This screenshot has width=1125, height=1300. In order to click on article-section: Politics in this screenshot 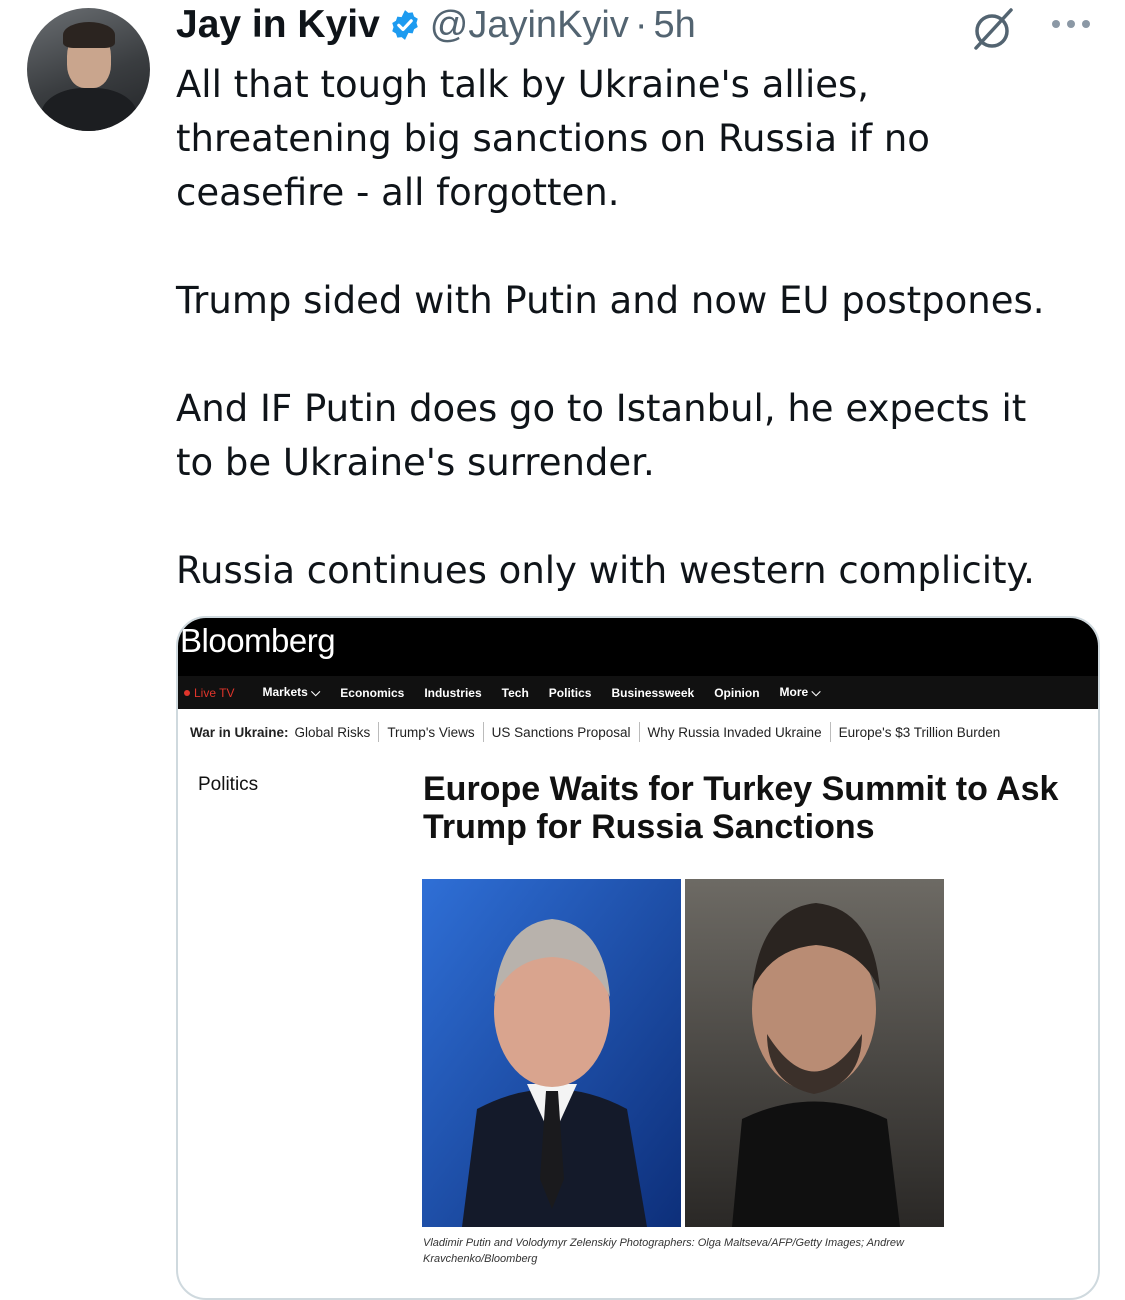, I will do `click(228, 784)`.